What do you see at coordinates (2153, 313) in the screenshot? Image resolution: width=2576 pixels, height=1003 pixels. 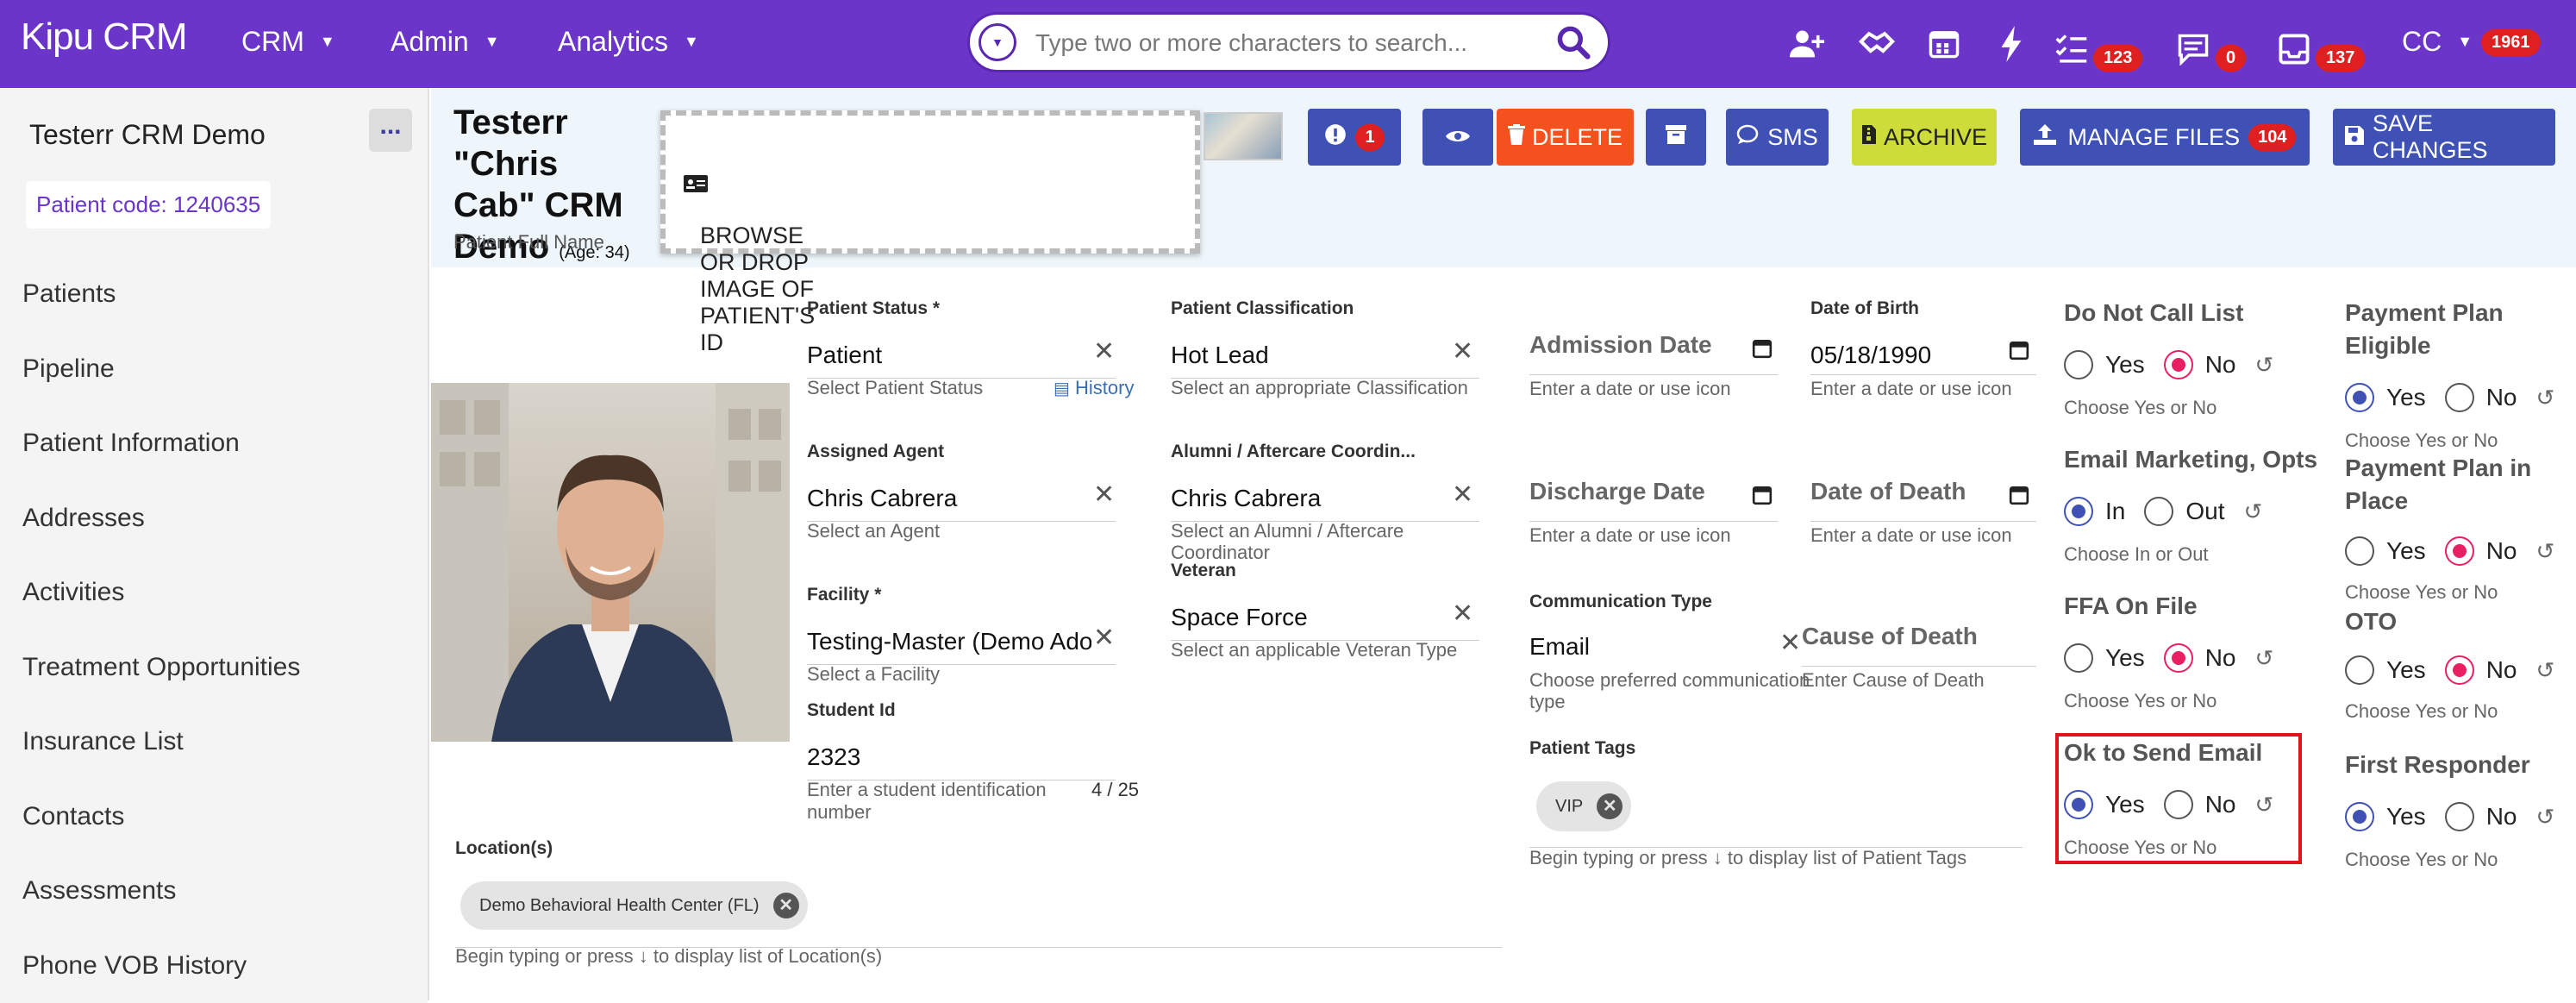 I see `do-not-call-group: Do Not Call List` at bounding box center [2153, 313].